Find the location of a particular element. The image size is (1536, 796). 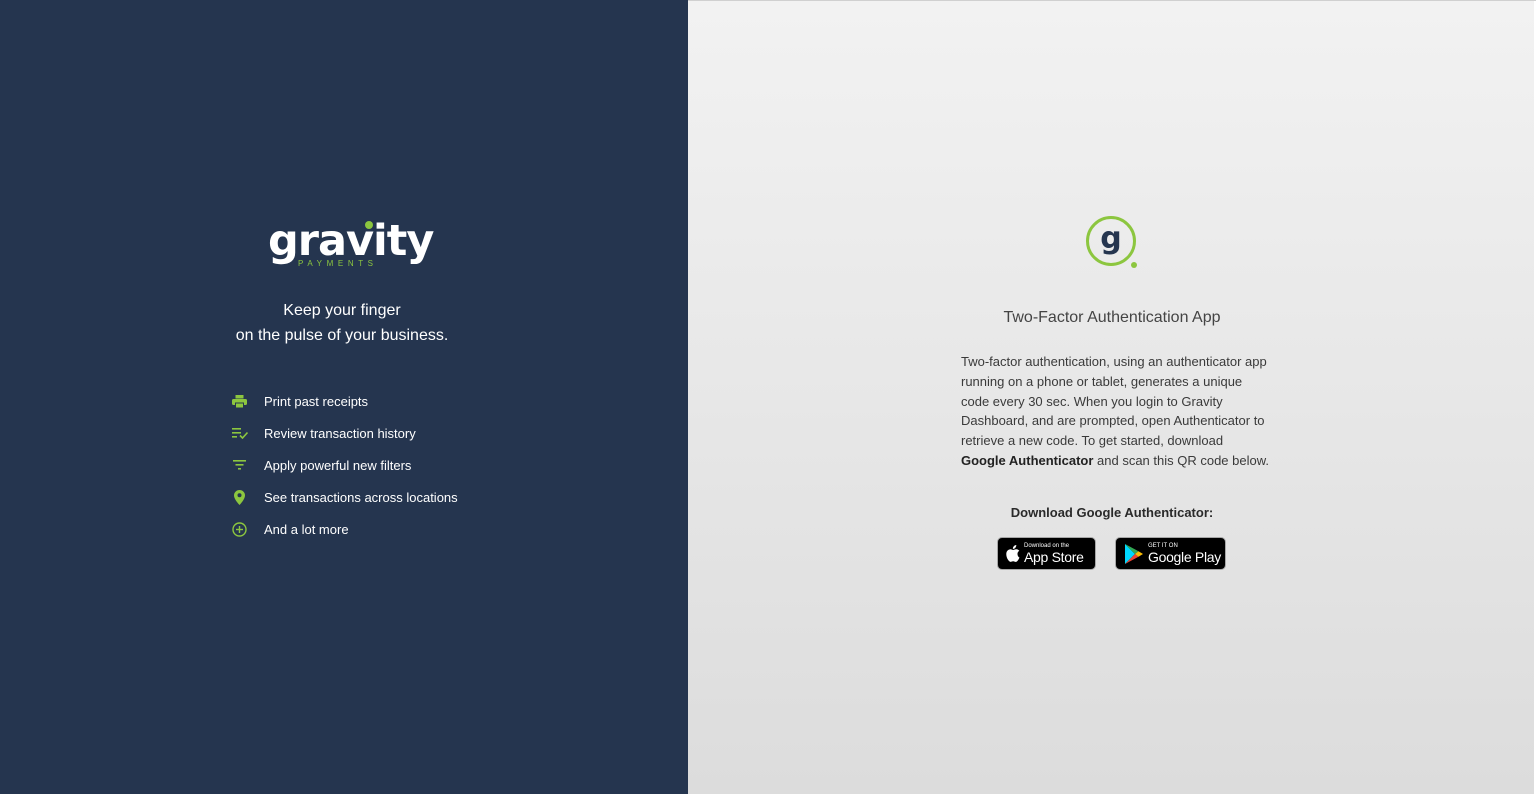

gravity-logo: gravity PAYMENTS is located at coordinates (351, 242).